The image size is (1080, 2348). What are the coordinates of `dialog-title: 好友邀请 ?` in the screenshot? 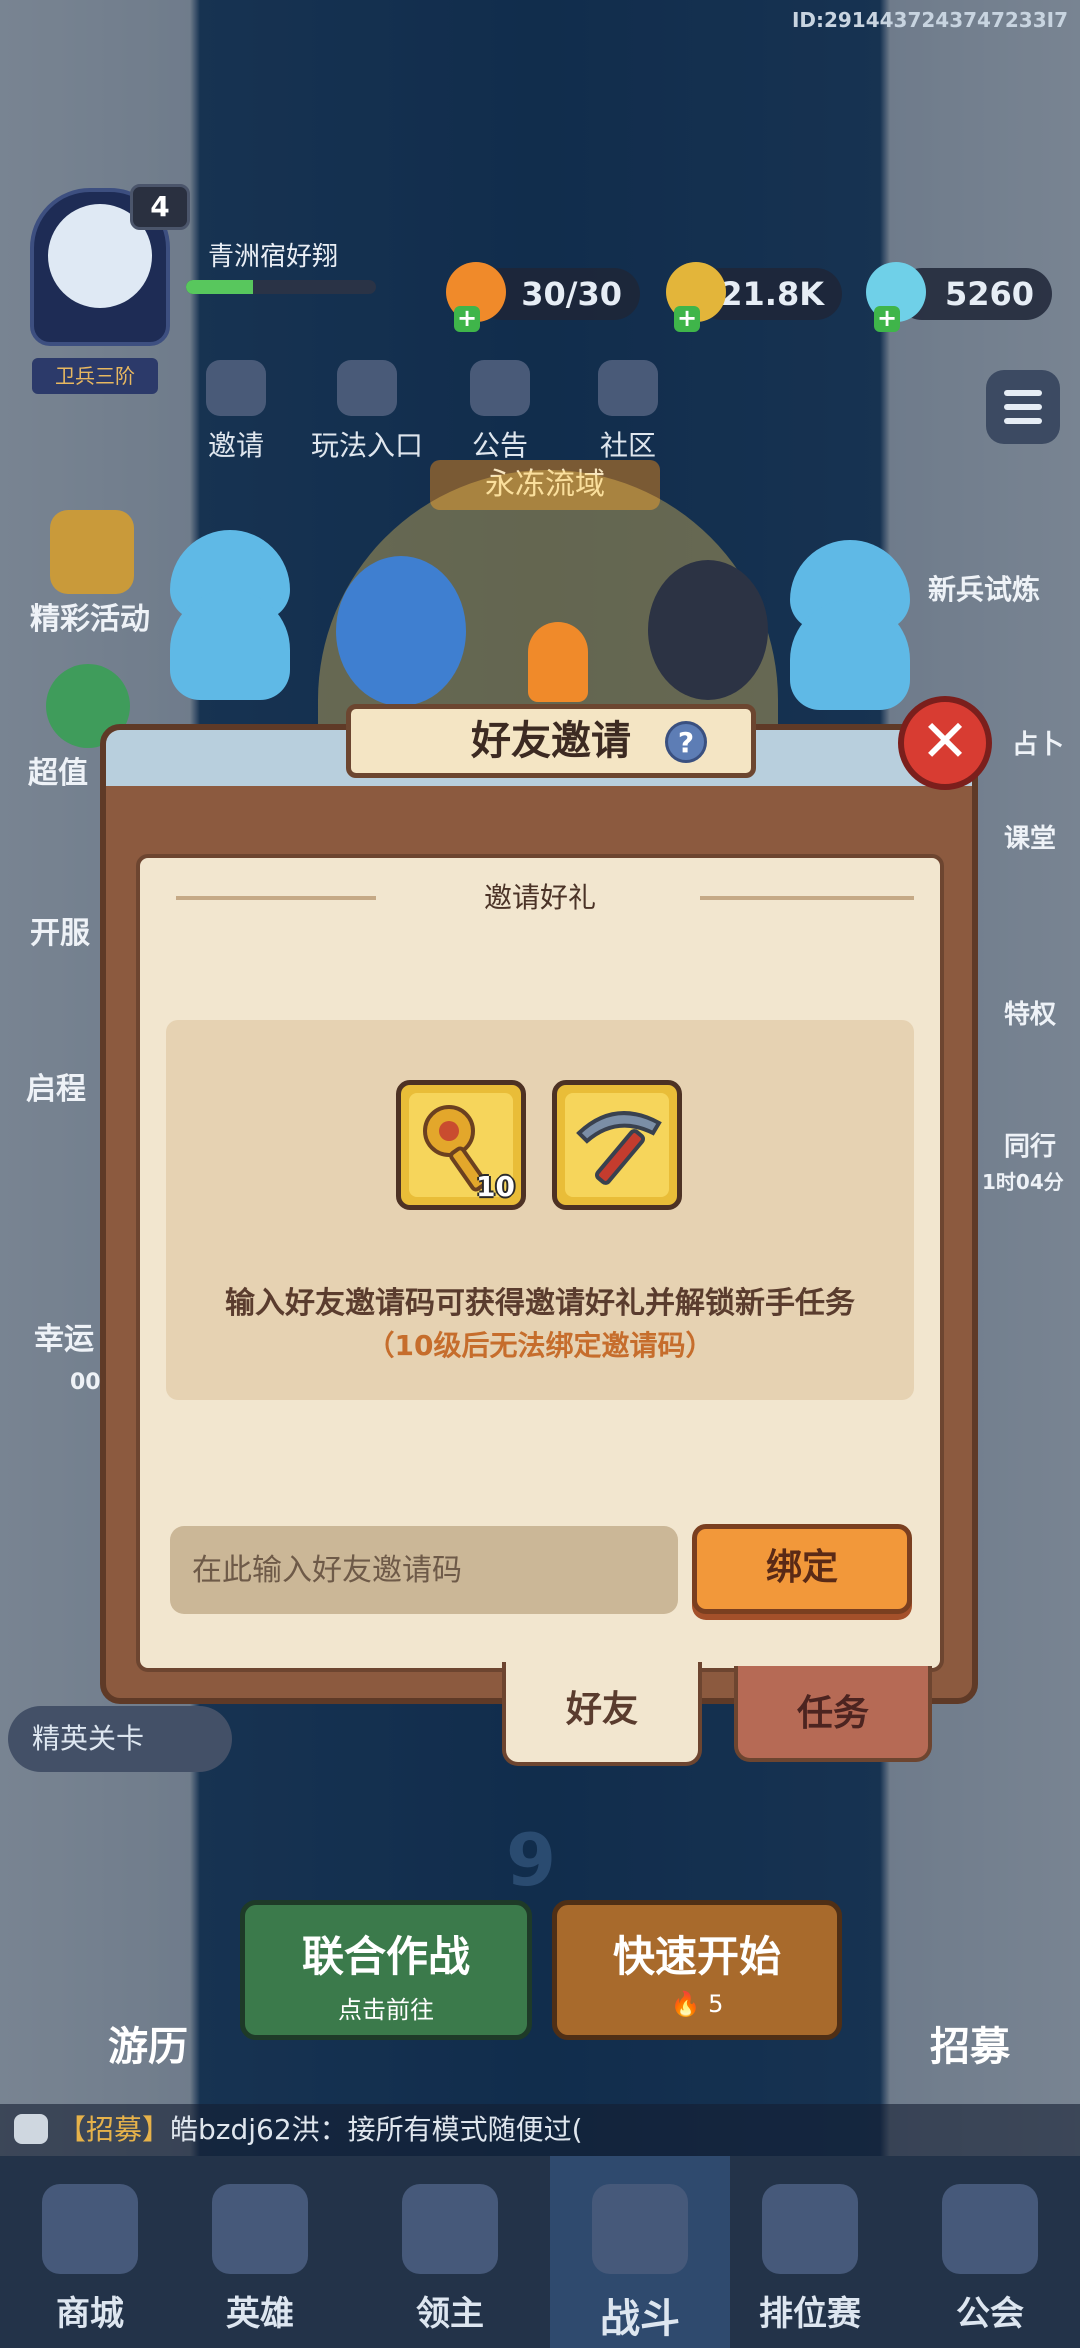 It's located at (551, 741).